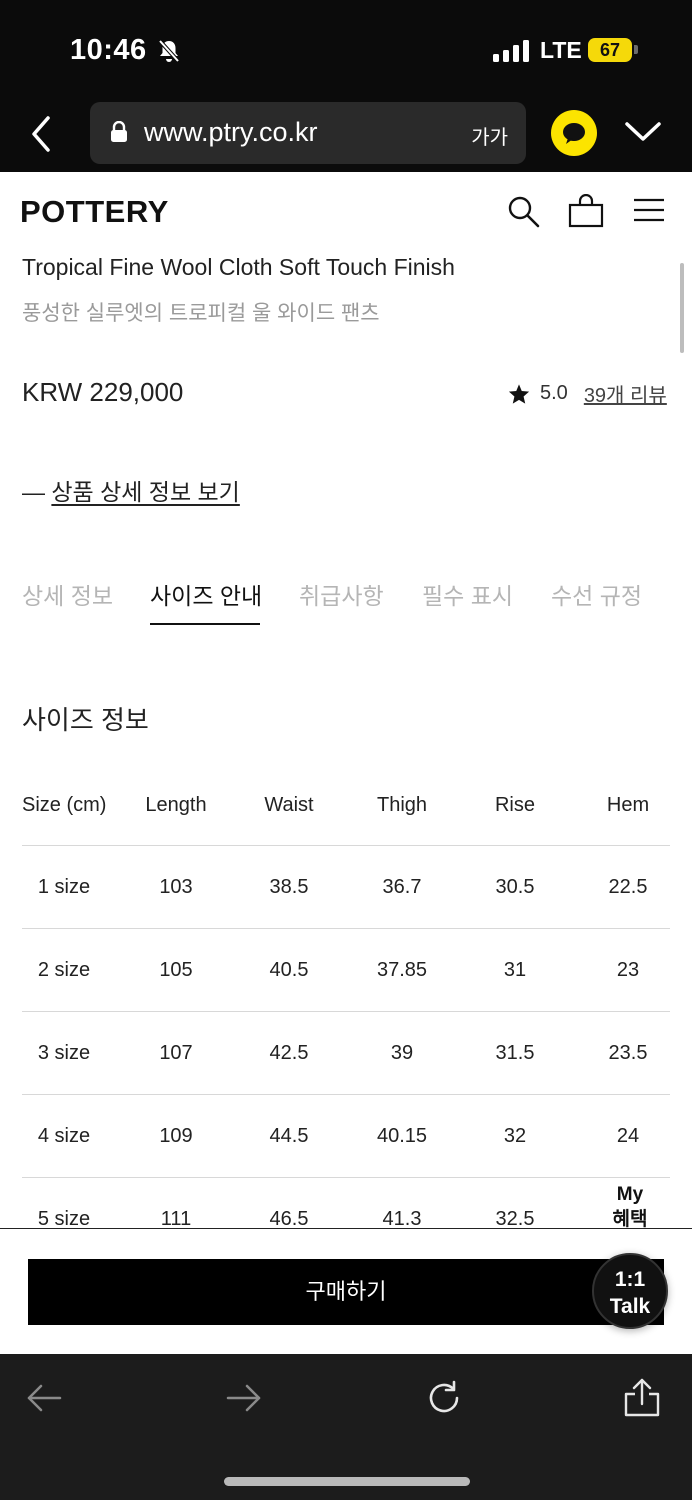 This screenshot has height=1500, width=692. I want to click on table-header: Thigh, so click(402, 805).